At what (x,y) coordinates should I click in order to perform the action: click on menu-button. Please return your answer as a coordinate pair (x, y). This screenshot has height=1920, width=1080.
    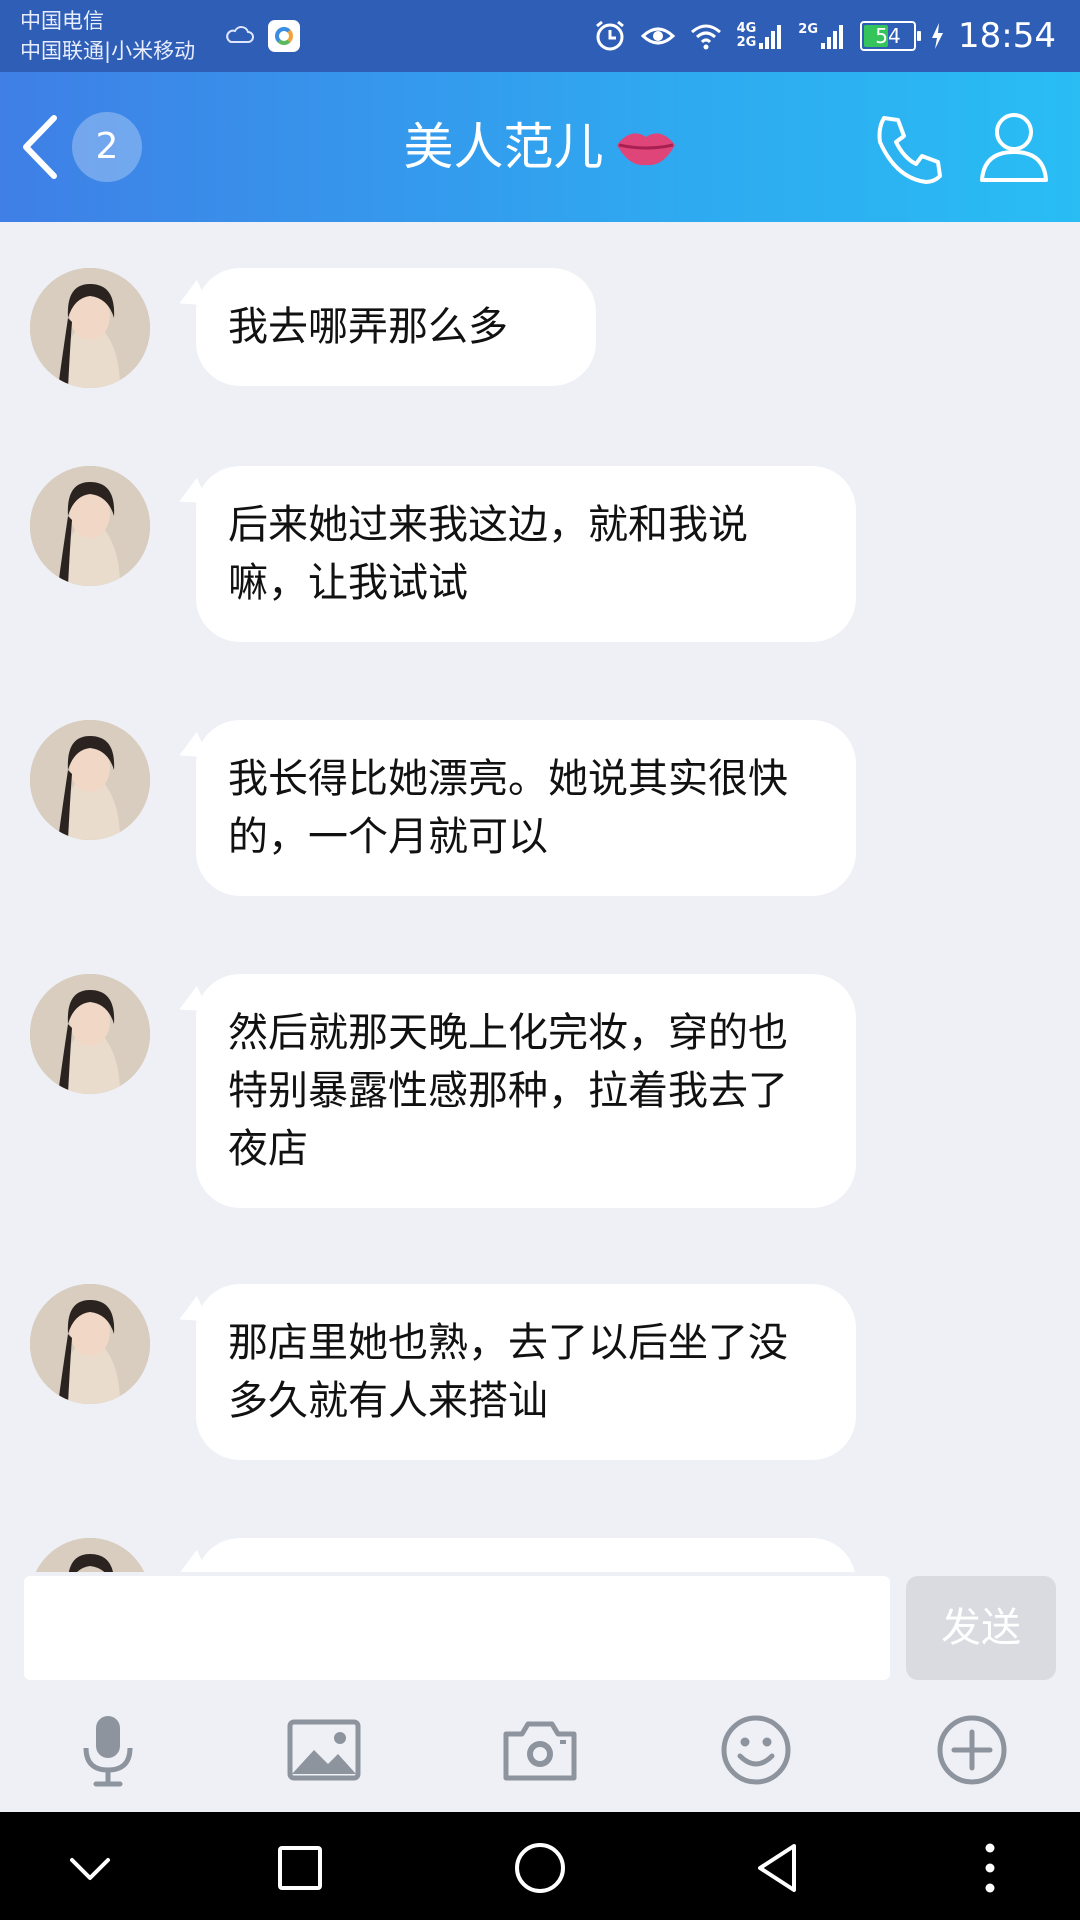
    Looking at the image, I should click on (990, 1868).